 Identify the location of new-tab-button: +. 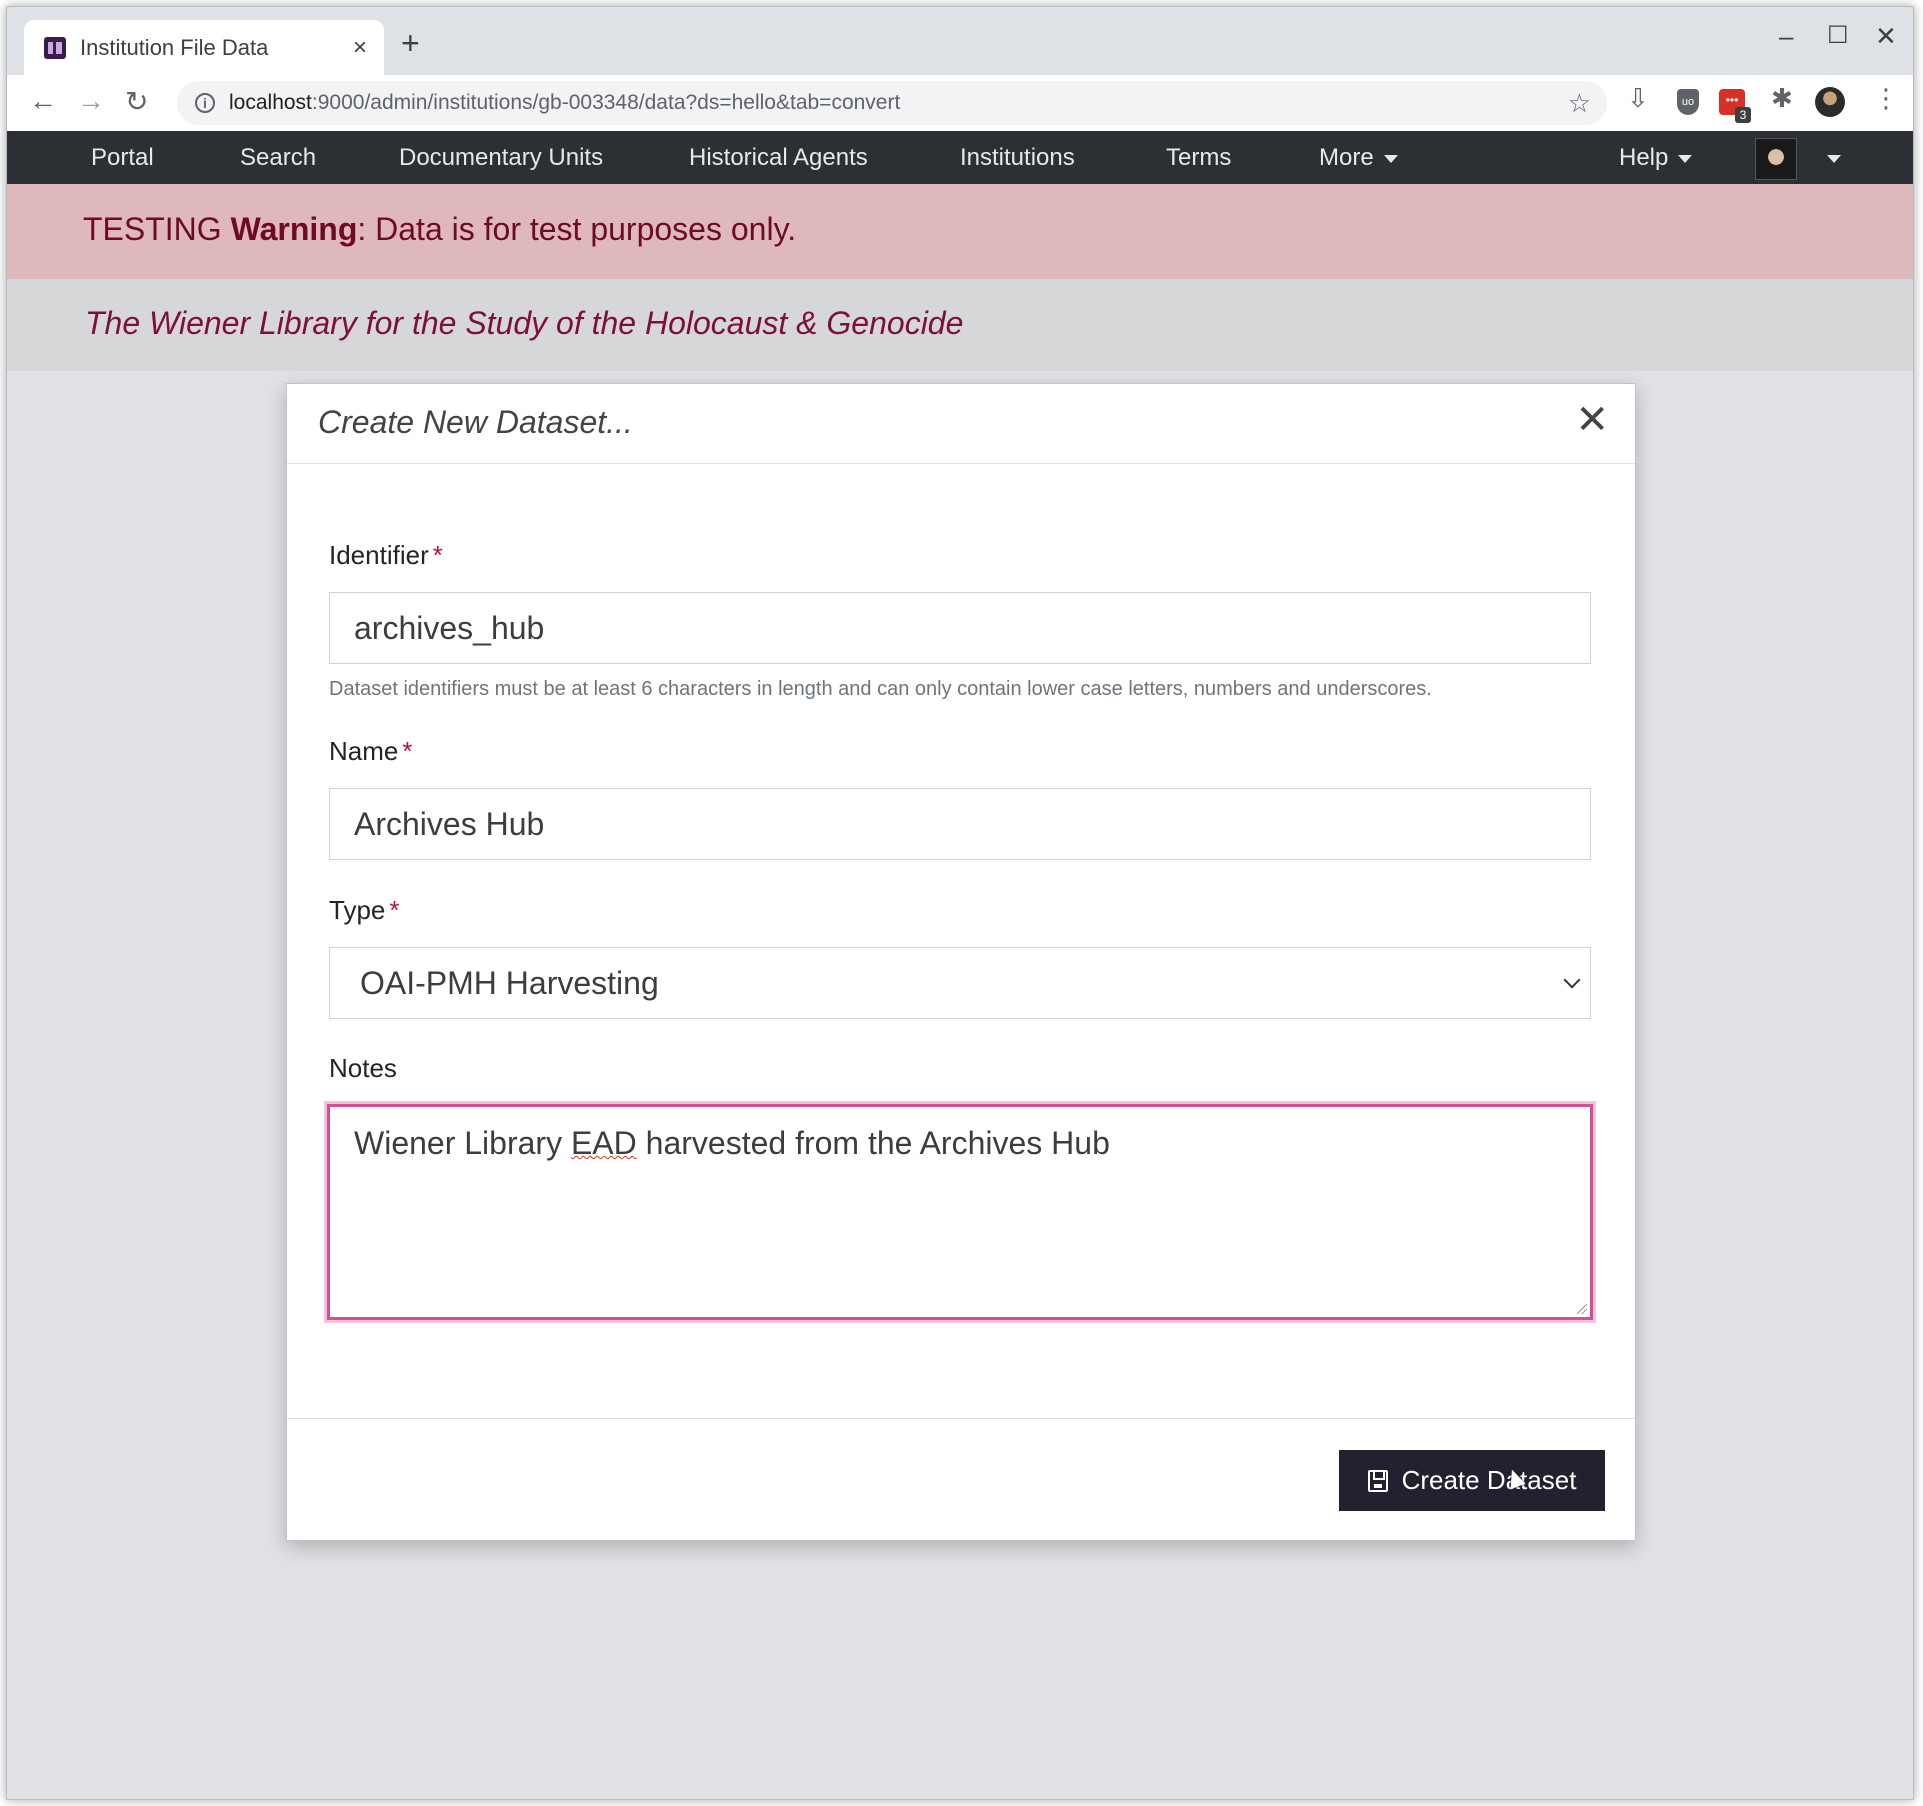
(410, 43).